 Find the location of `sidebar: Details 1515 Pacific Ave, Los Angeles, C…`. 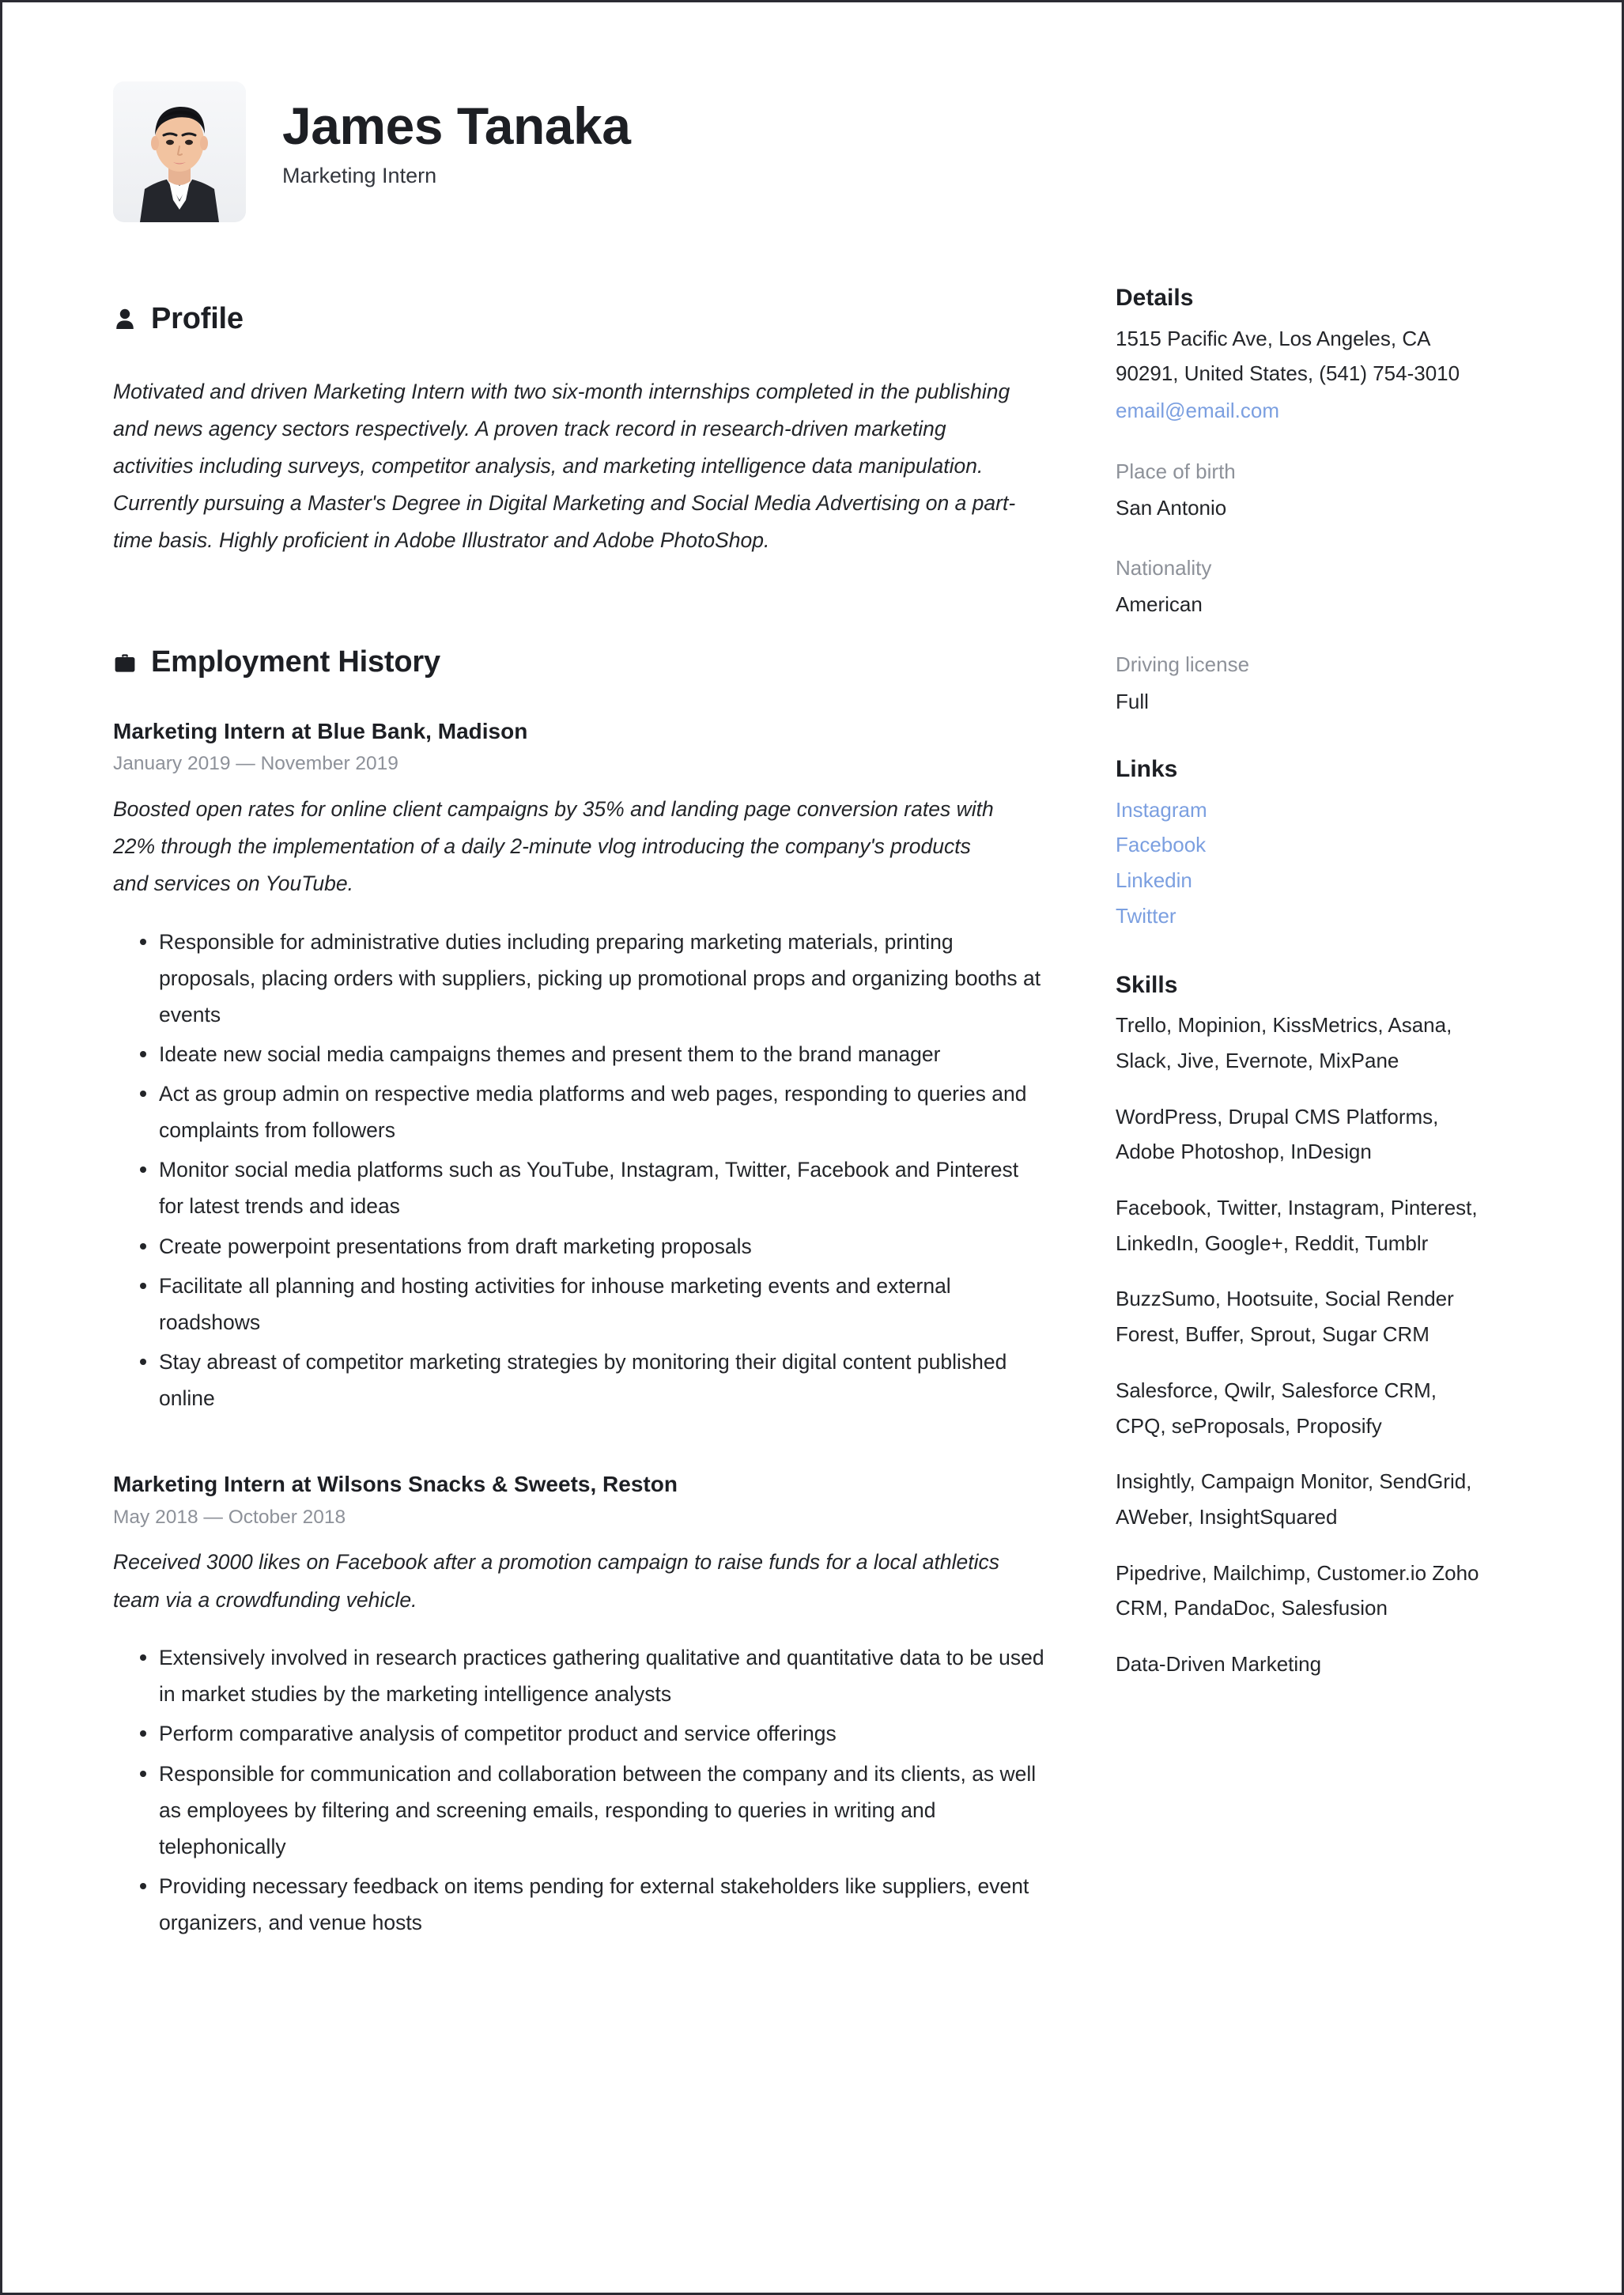

sidebar: Details 1515 Pacific Ave, Los Angeles, C… is located at coordinates (1303, 993).